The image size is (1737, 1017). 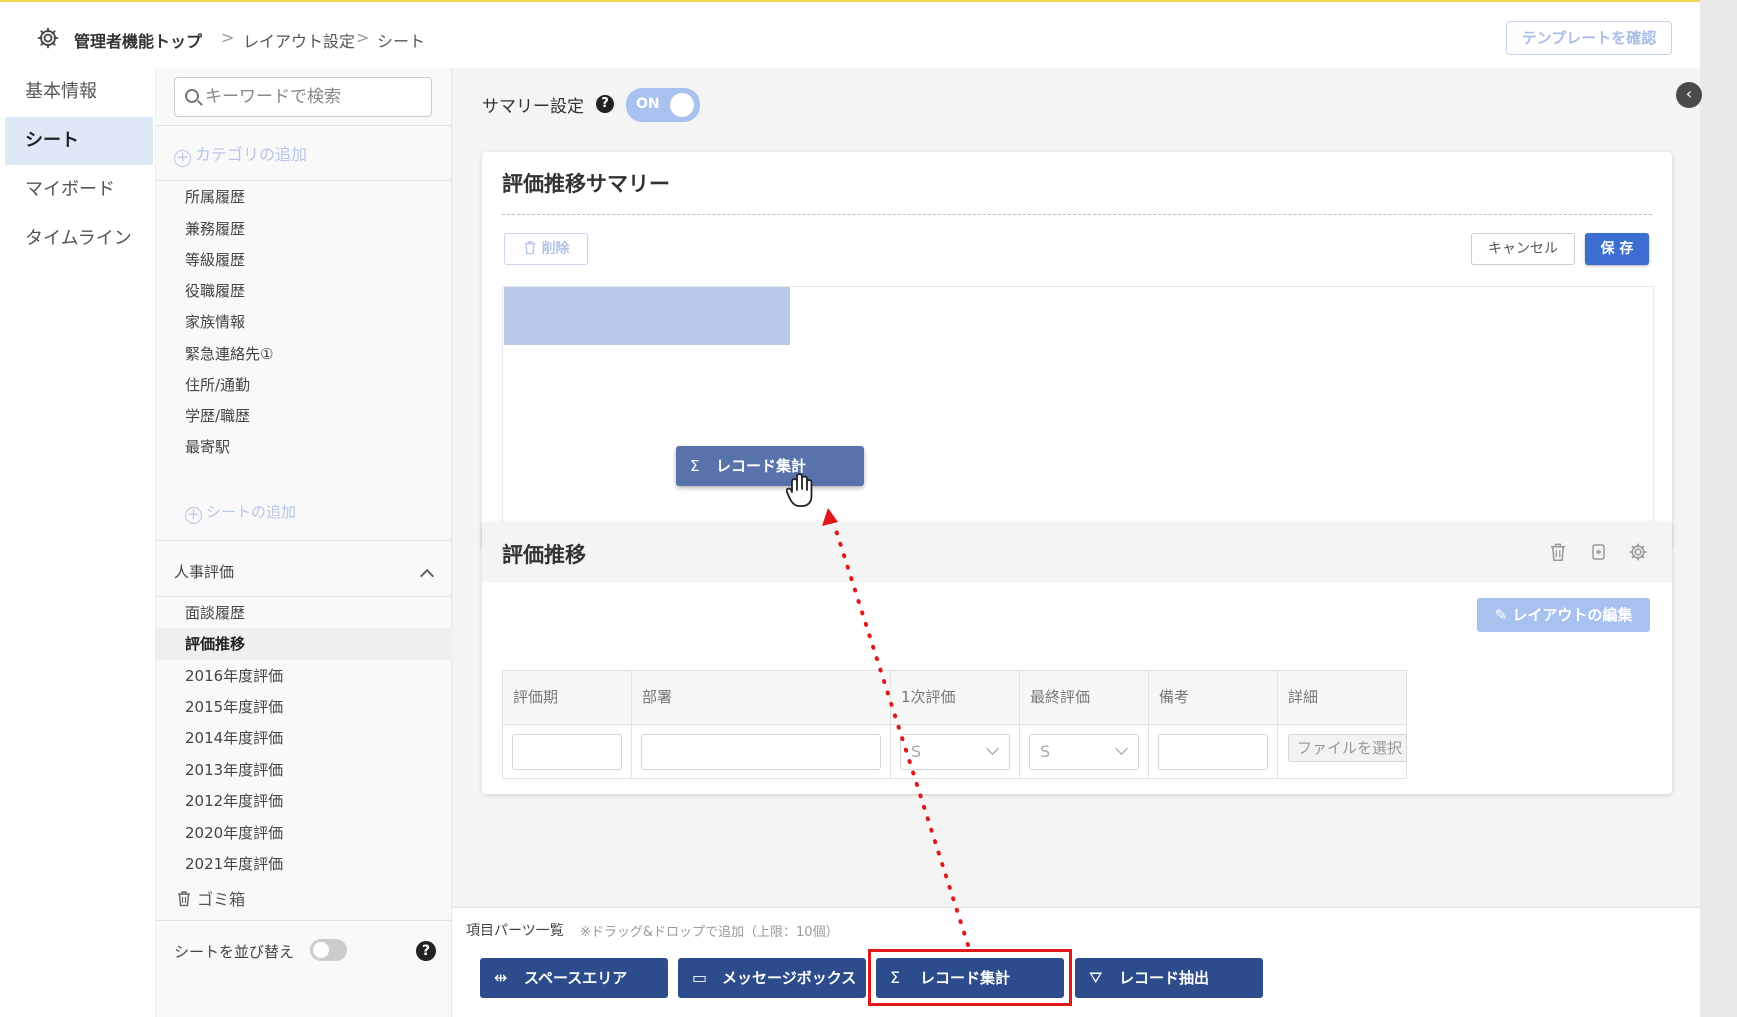 What do you see at coordinates (896, 727) in the screenshot?
I see `drag-path-arrow` at bounding box center [896, 727].